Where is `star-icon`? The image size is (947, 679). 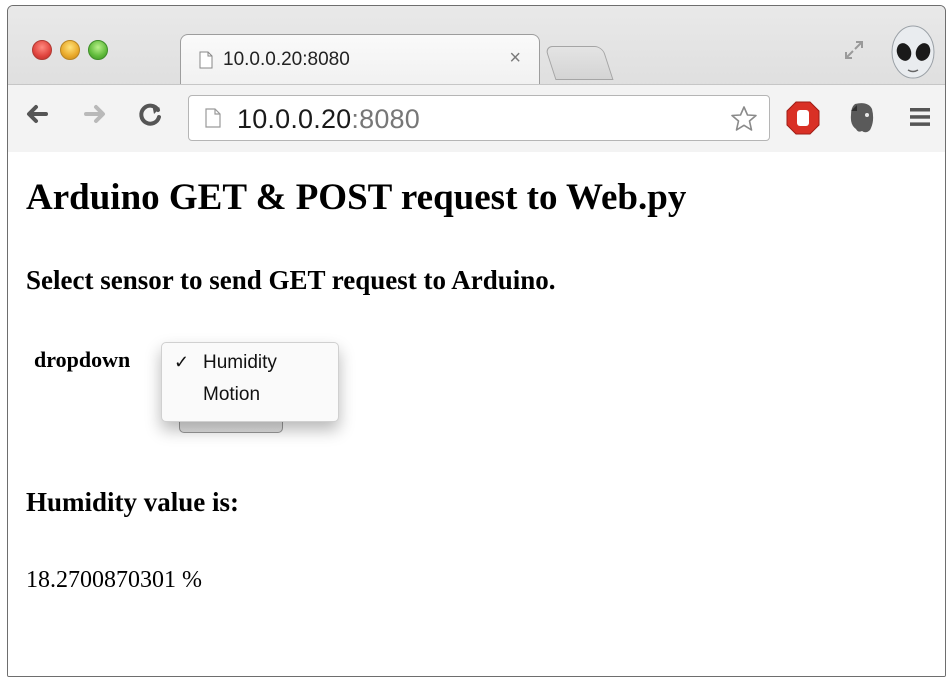 star-icon is located at coordinates (744, 119).